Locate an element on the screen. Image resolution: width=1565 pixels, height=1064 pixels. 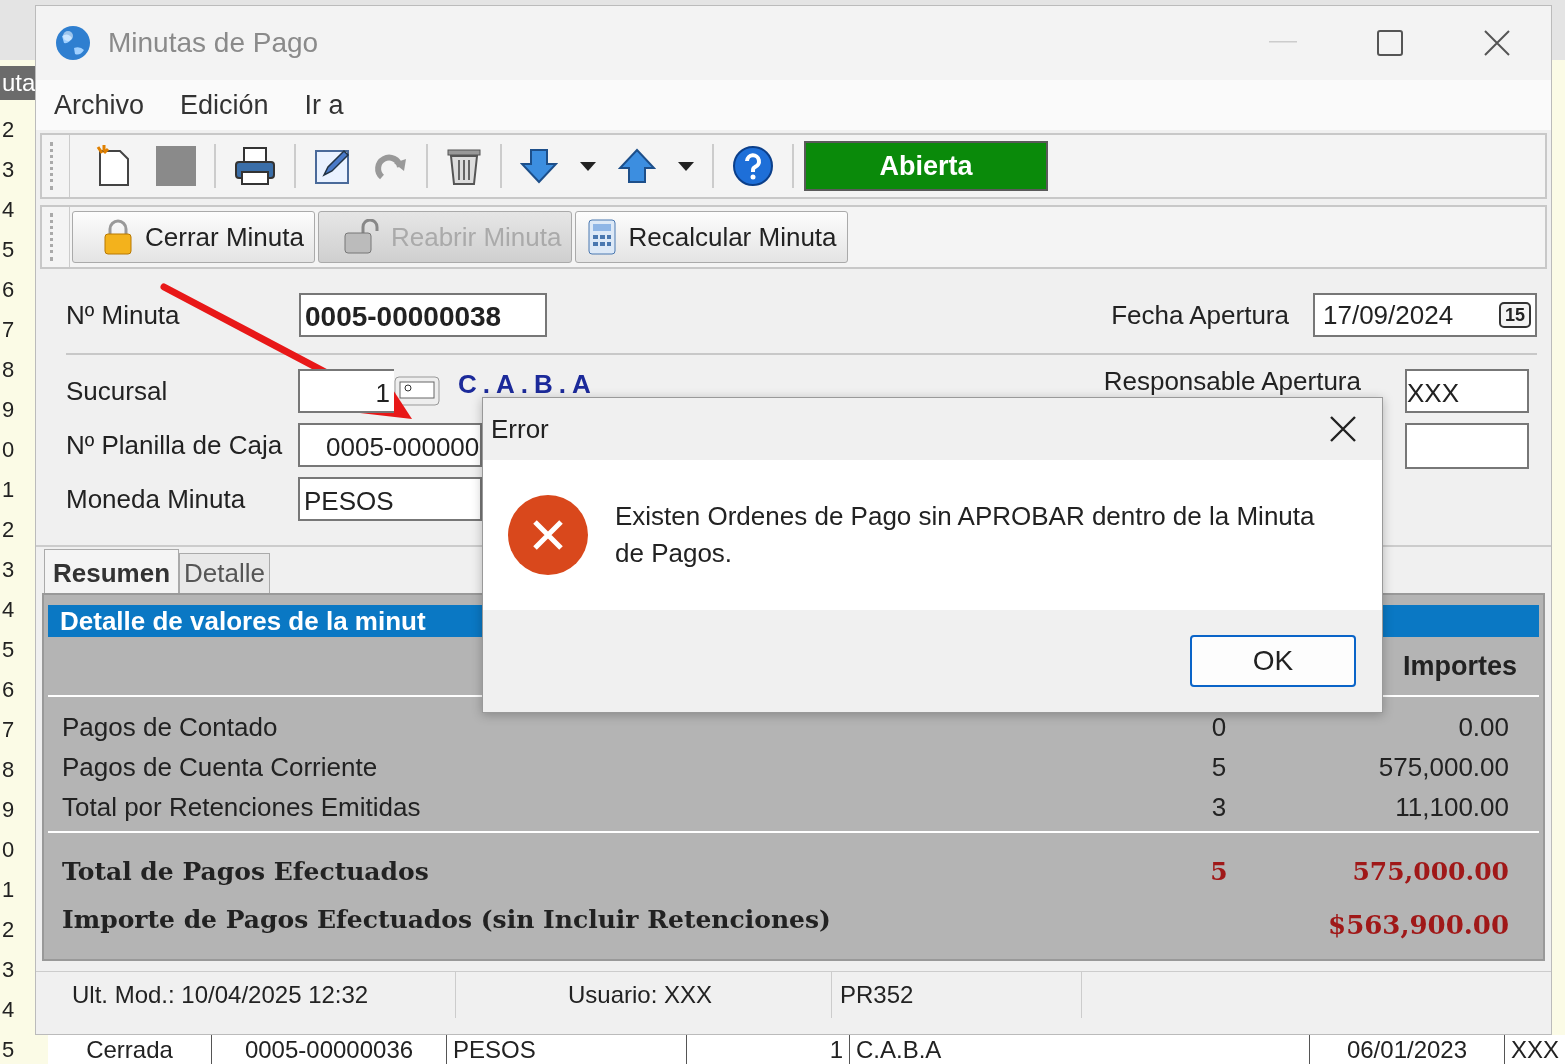
menu-item: Ir a is located at coordinates (324, 105).